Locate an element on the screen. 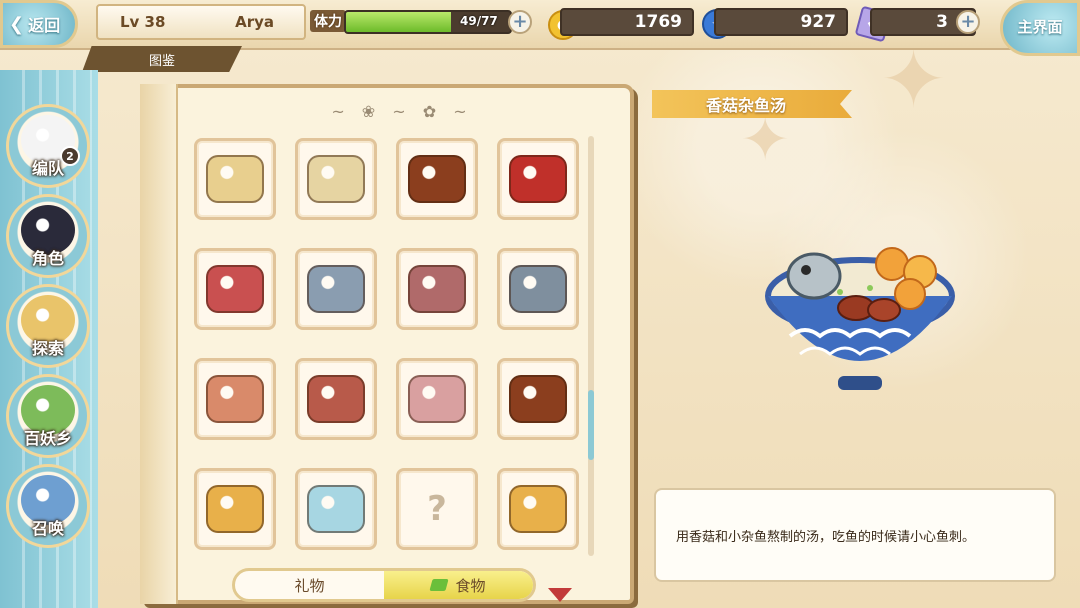  meat-bun-icon is located at coordinates (235, 289).